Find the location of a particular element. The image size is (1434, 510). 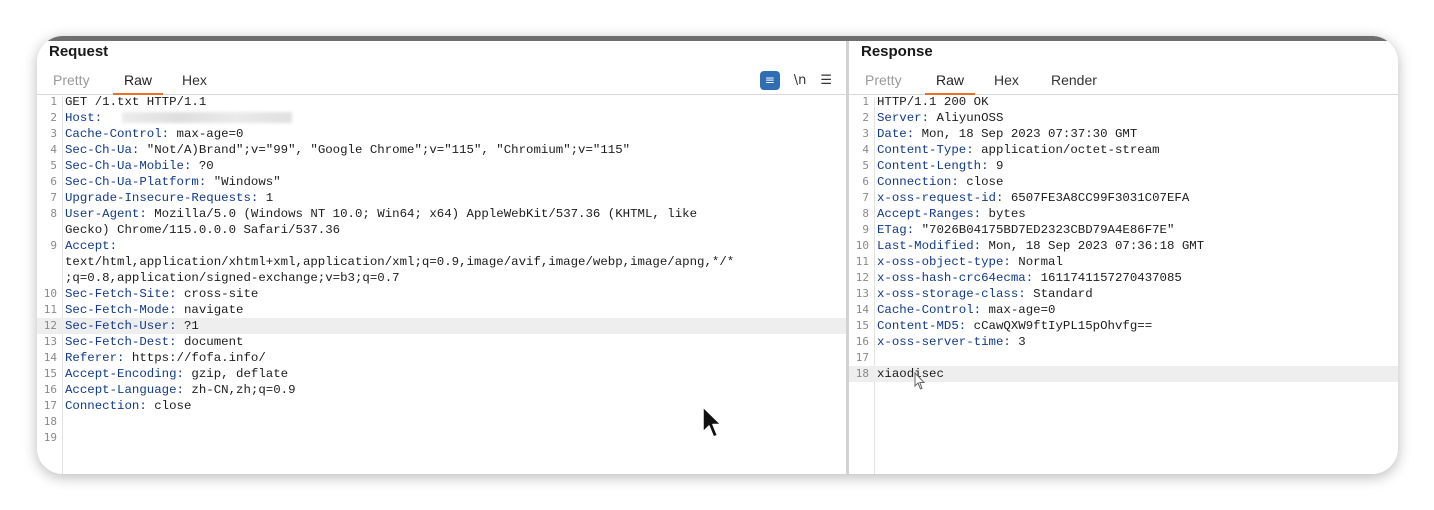

header-value: xiaodisec is located at coordinates (910, 374).